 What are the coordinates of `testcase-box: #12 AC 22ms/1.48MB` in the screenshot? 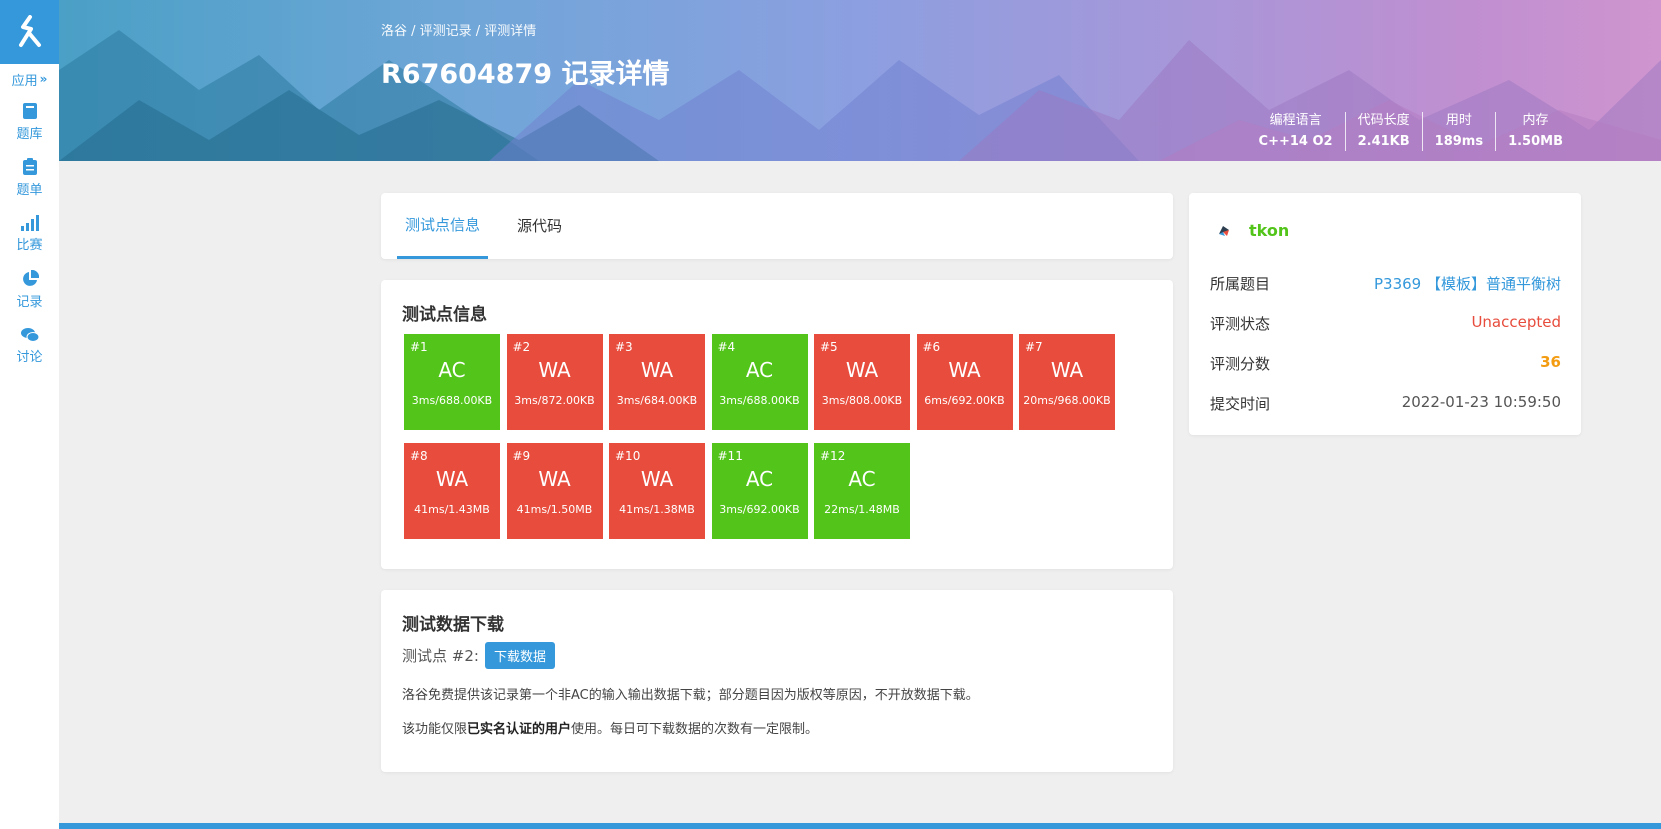 It's located at (862, 491).